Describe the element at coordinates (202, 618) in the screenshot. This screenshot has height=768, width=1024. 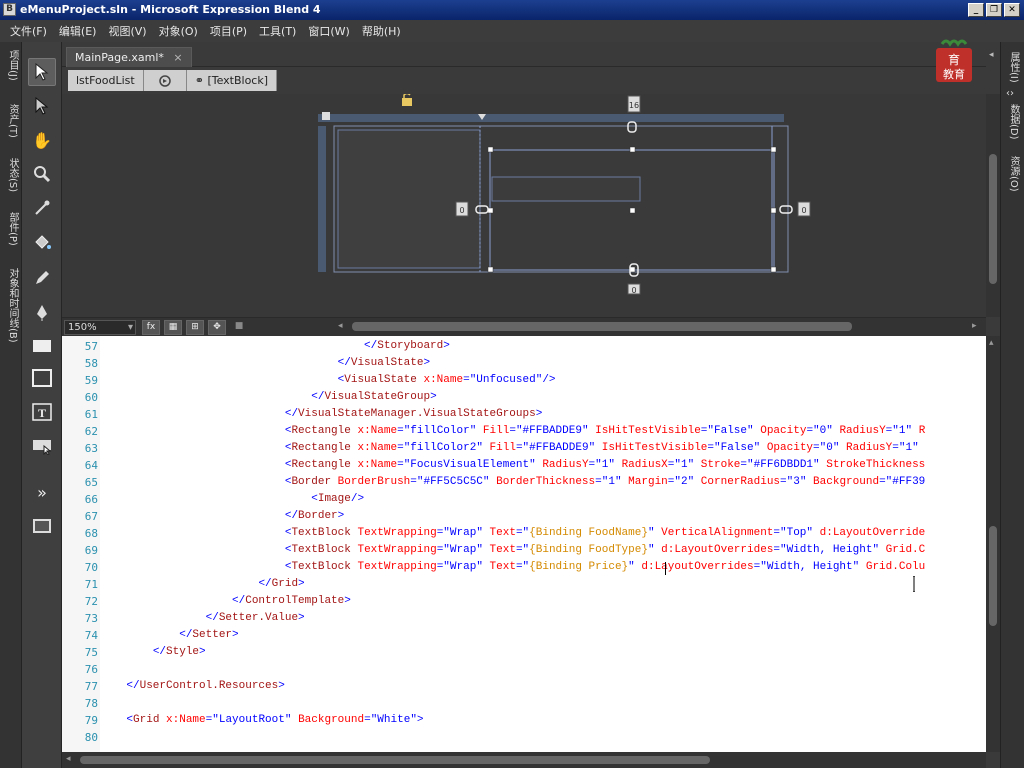
I see `code-line: </Setter.Value>` at that location.